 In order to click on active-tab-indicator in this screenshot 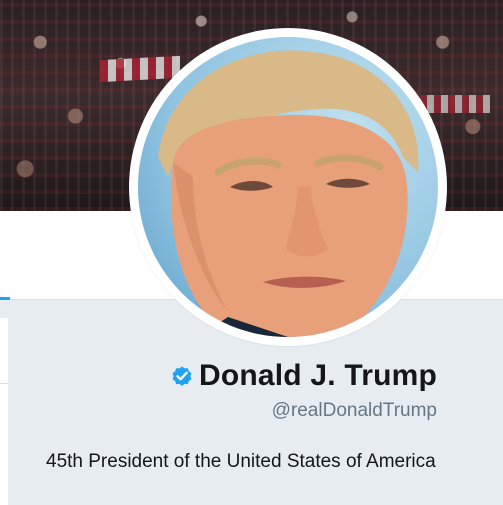, I will do `click(5, 298)`.